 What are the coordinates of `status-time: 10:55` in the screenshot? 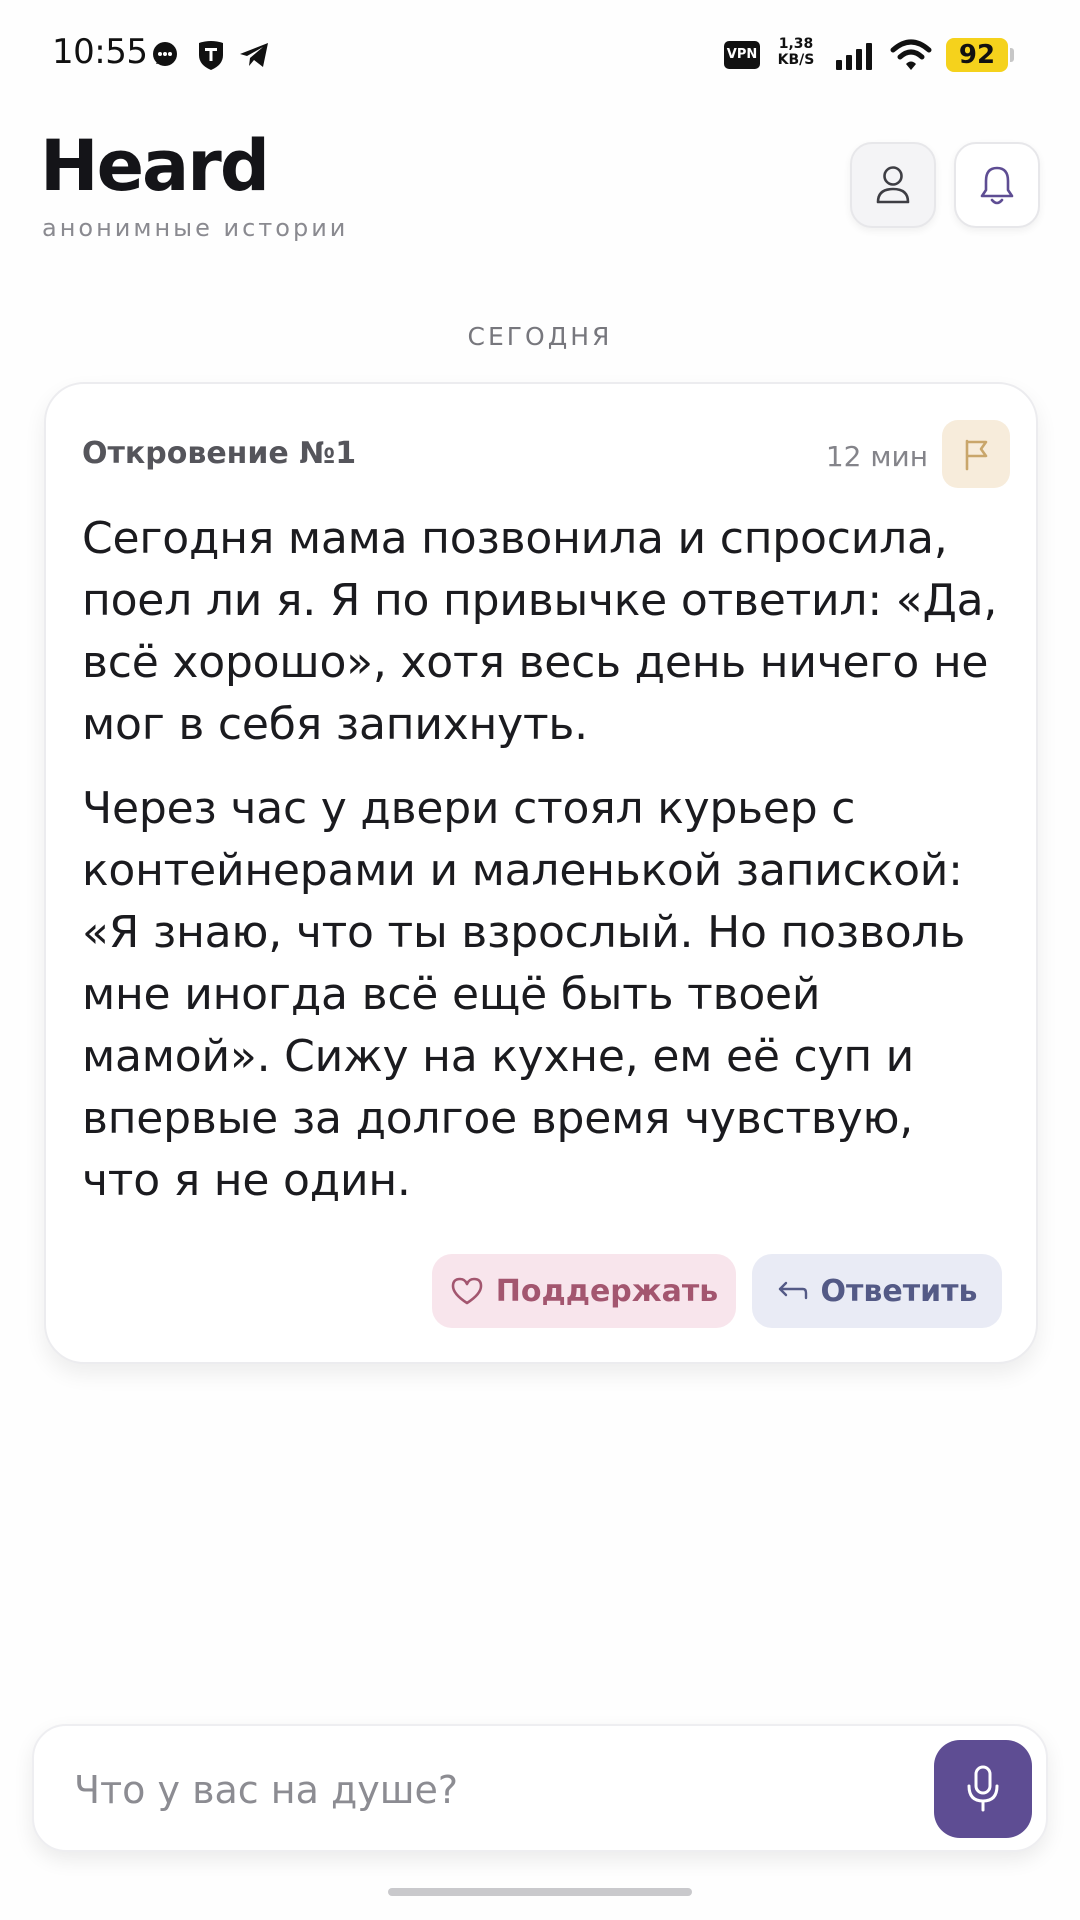 It's located at (100, 52).